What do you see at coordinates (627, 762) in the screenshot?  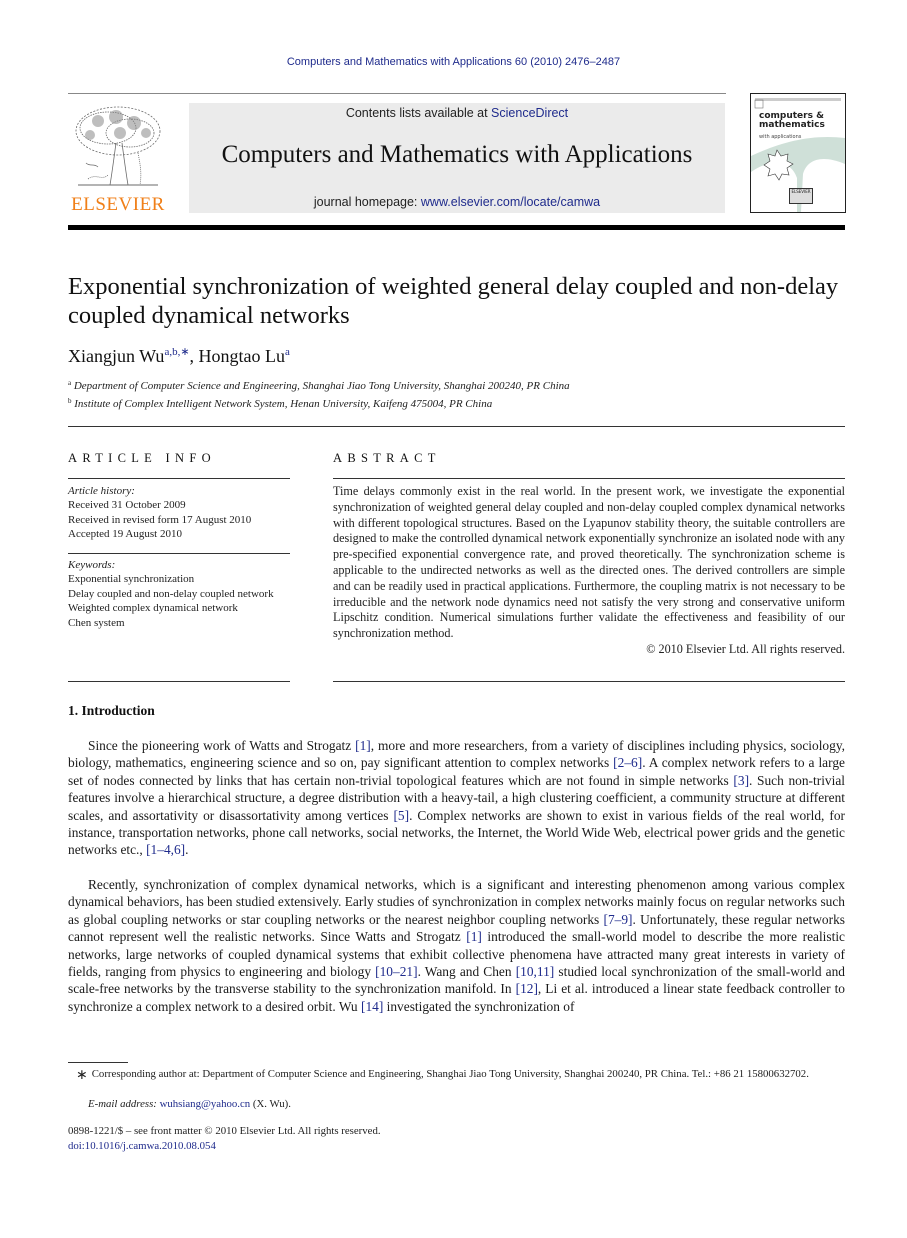 I see `citation-link: [2–6]` at bounding box center [627, 762].